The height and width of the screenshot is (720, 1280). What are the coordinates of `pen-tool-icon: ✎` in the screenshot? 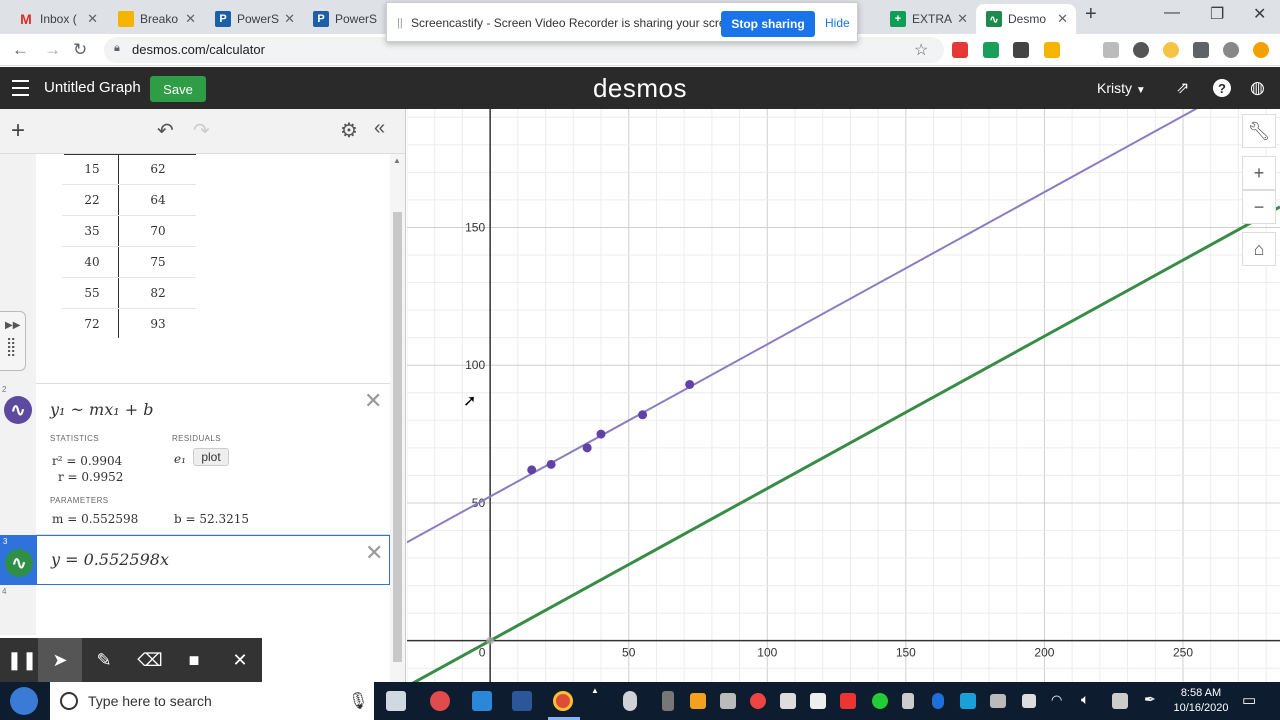 It's located at (104, 660).